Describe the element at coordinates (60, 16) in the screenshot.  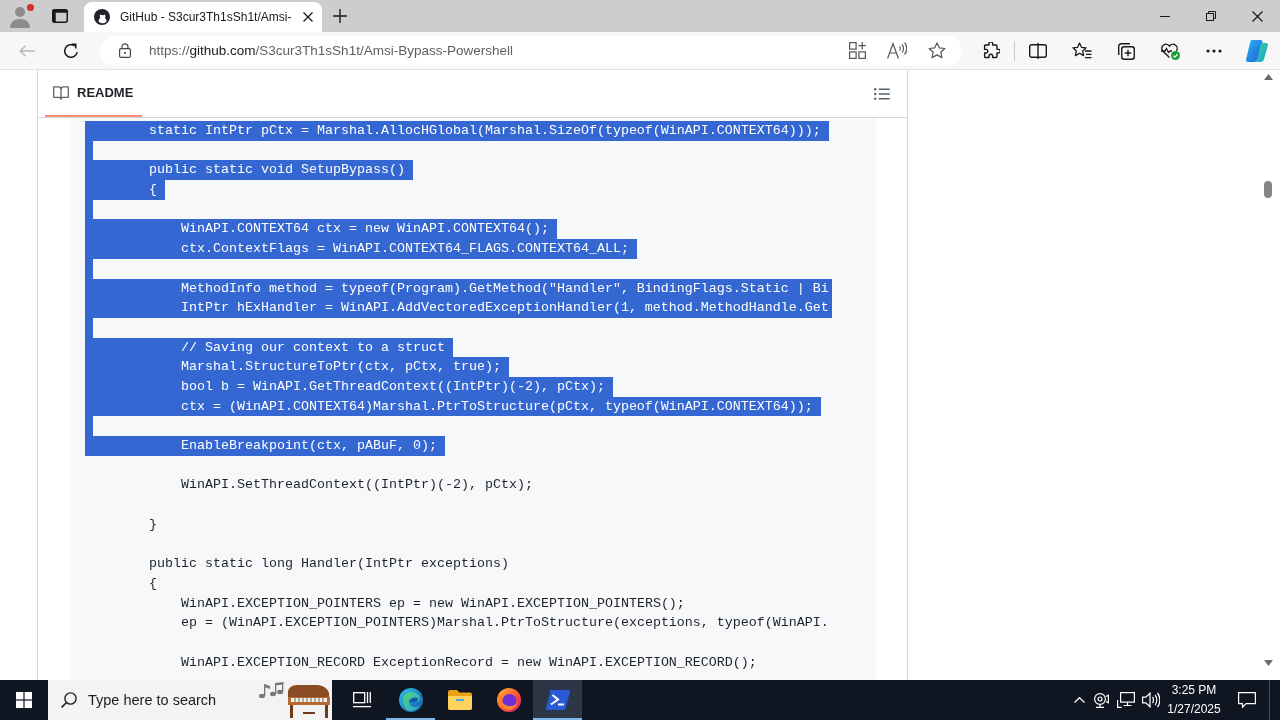
I see `tab-actions-icon` at that location.